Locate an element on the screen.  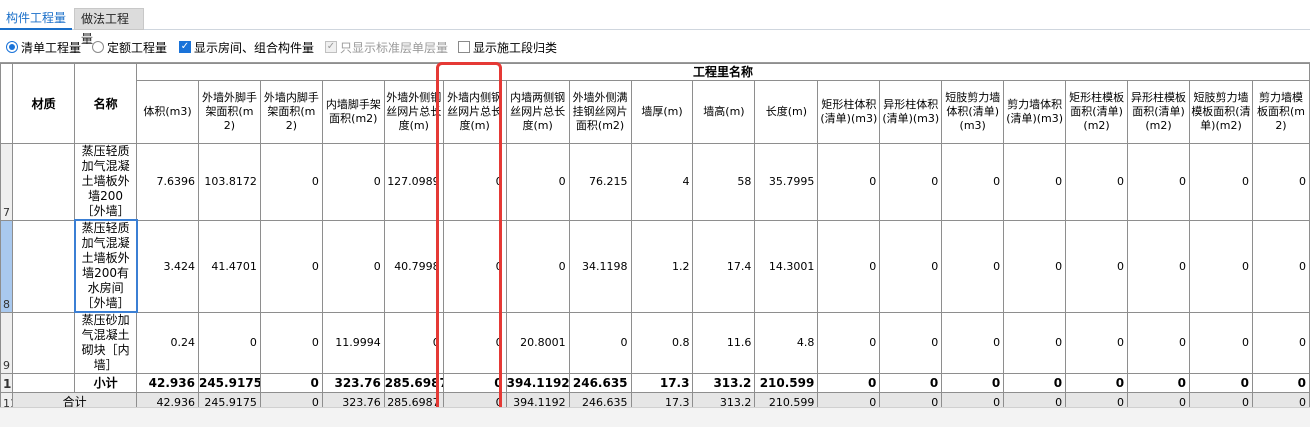
column-header: 墙高(m) is located at coordinates (724, 112).